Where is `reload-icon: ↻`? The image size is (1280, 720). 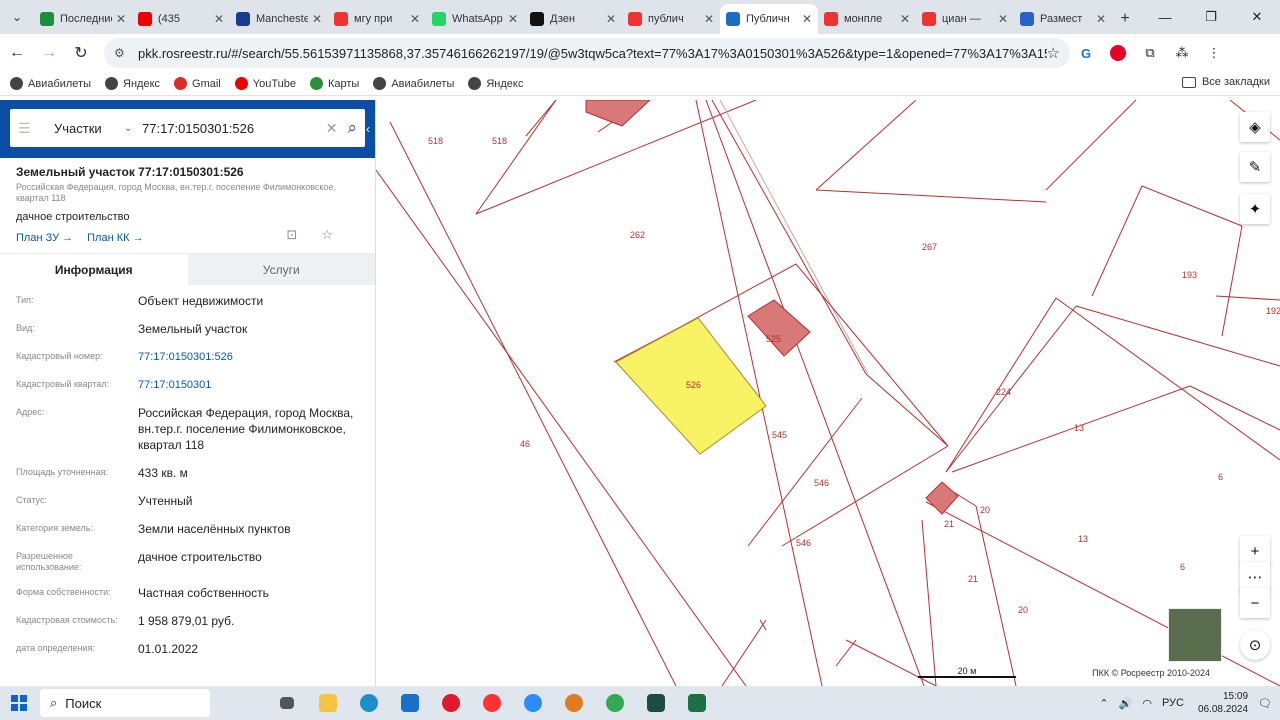
reload-icon: ↻ is located at coordinates (81, 53).